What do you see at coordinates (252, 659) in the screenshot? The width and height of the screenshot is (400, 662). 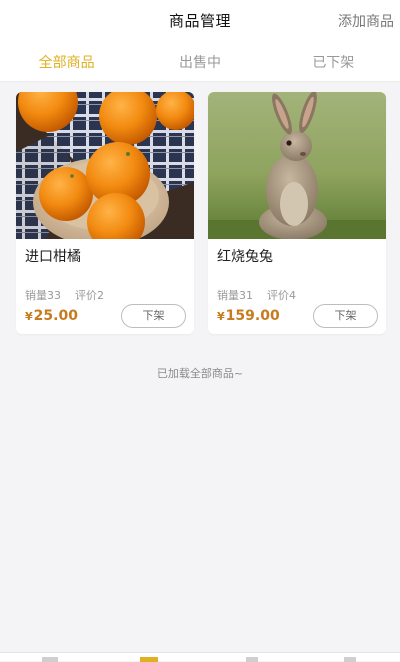 I see `nav-icon-orders` at bounding box center [252, 659].